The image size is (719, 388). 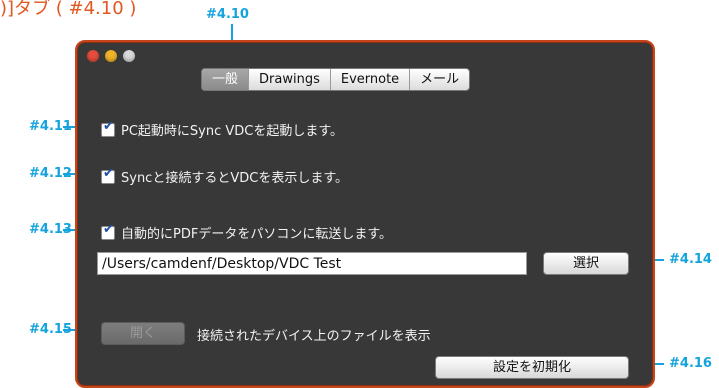 I want to click on tab-bar: 一般 Drawings Evernote メール, so click(x=336, y=79).